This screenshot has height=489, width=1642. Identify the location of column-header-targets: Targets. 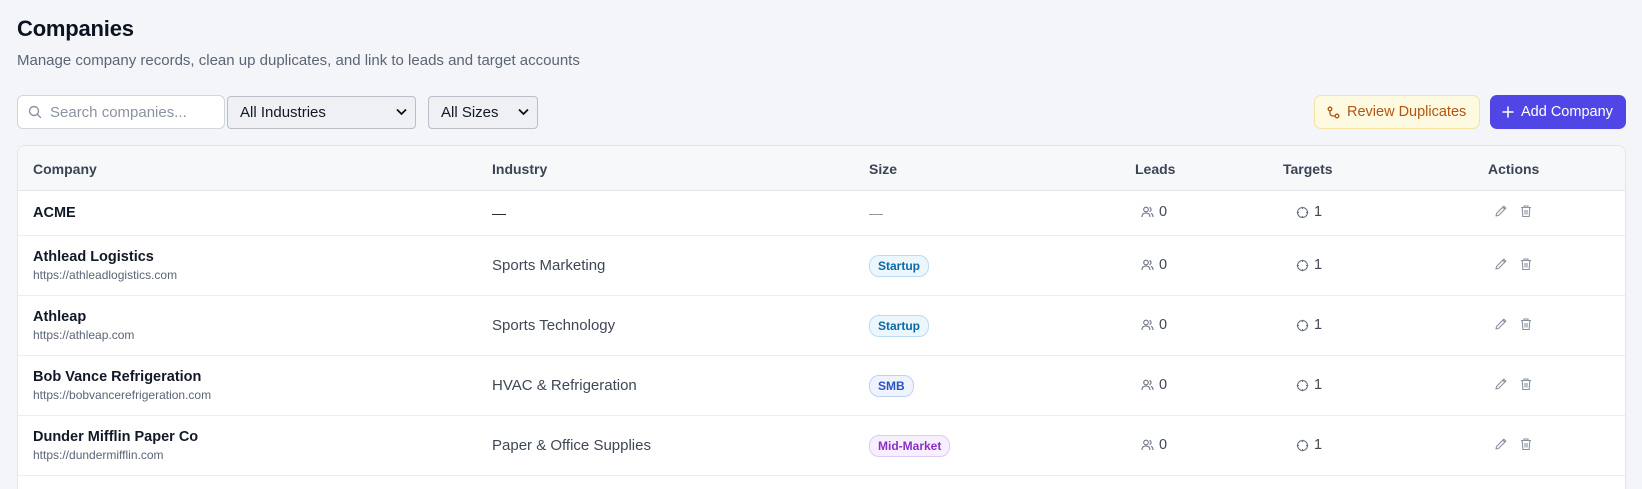
(1308, 169).